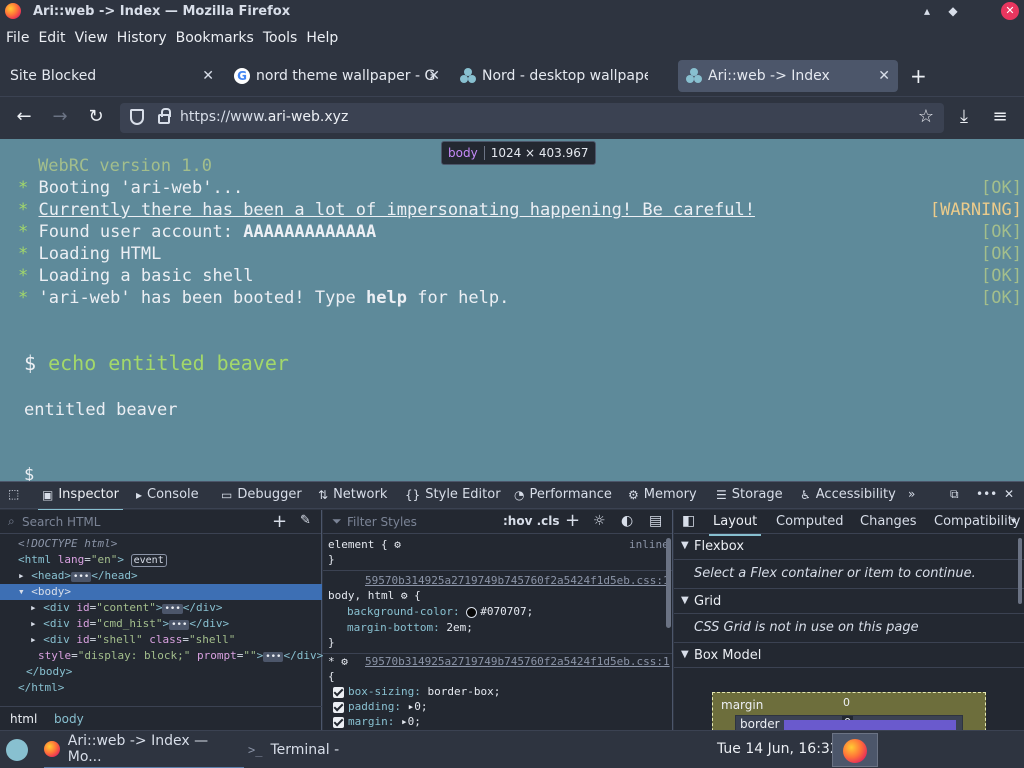 The width and height of the screenshot is (1024, 768). What do you see at coordinates (164, 116) in the screenshot?
I see `lock-icon` at bounding box center [164, 116].